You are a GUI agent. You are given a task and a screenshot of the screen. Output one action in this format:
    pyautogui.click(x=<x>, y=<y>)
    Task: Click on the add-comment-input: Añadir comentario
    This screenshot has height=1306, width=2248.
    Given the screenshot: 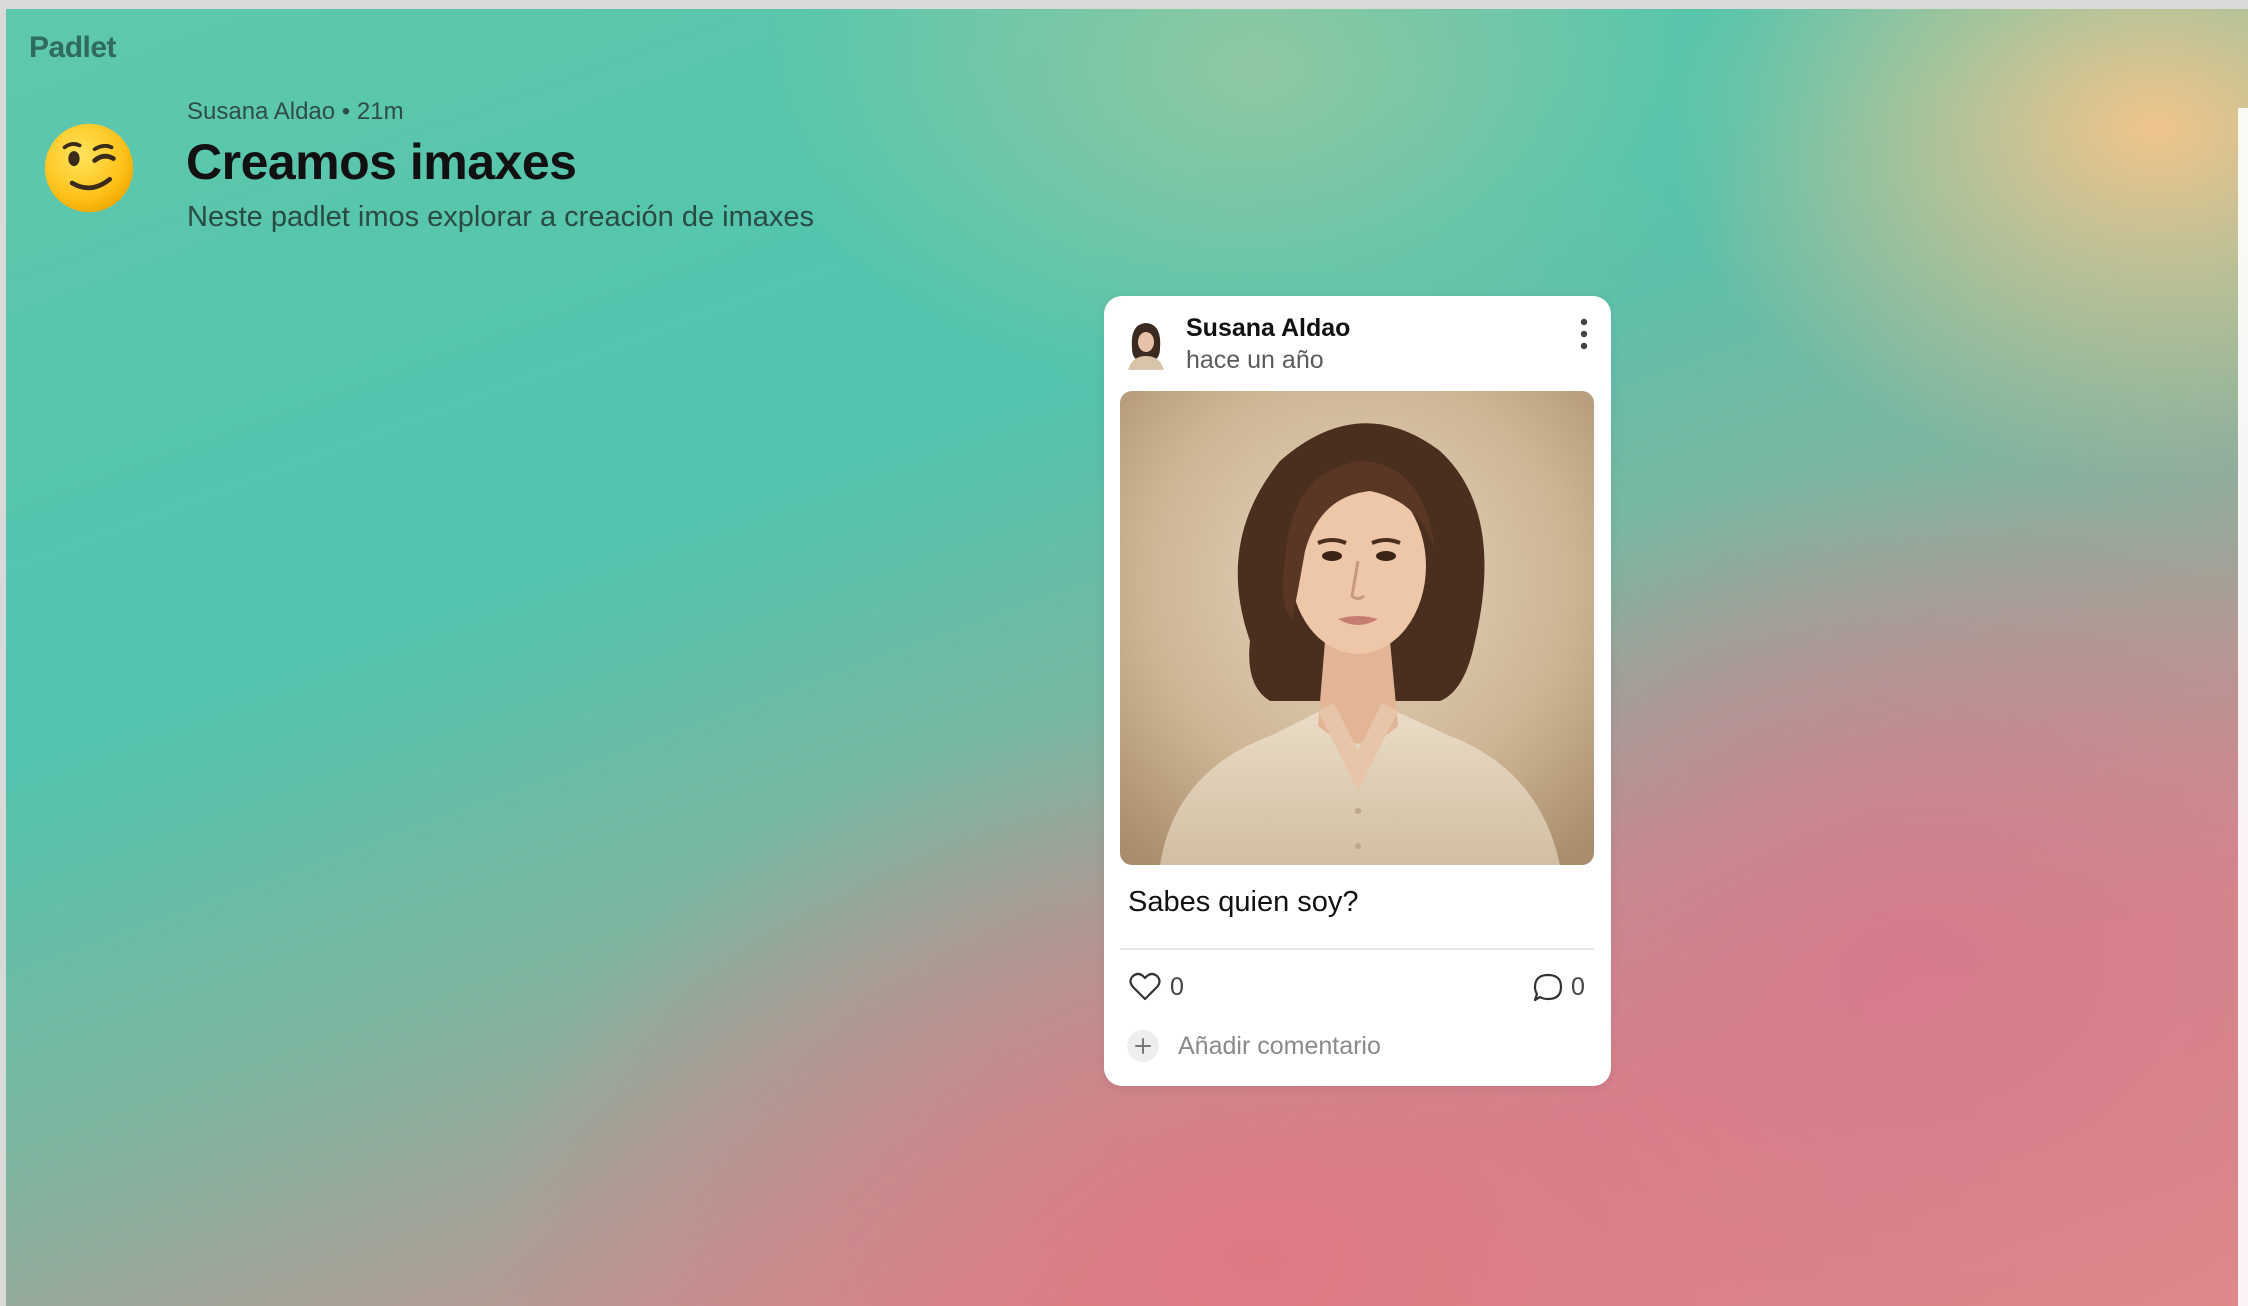 What is the action you would take?
    pyautogui.click(x=1356, y=1046)
    